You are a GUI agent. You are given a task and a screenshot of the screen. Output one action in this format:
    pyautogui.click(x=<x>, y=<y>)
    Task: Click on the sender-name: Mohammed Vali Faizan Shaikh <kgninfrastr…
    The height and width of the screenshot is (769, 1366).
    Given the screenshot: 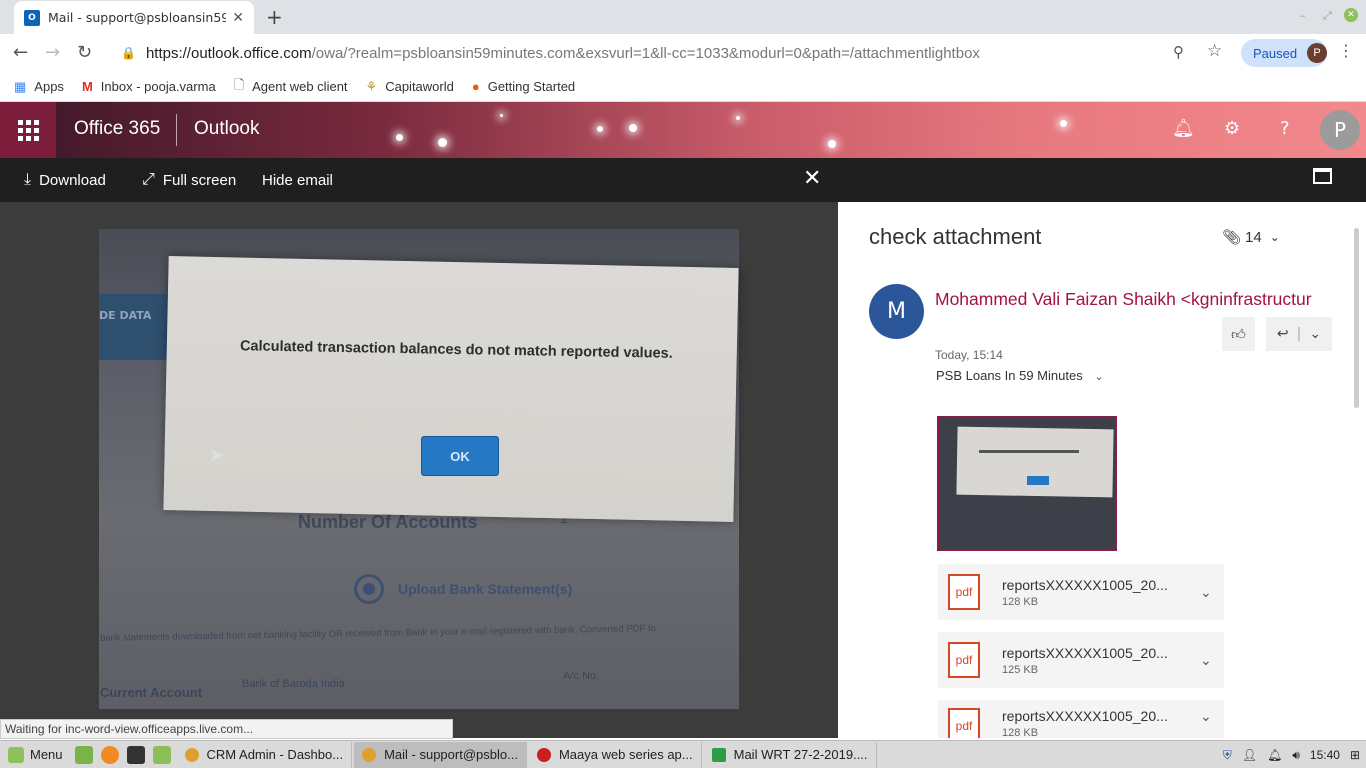 What is the action you would take?
    pyautogui.click(x=1133, y=299)
    